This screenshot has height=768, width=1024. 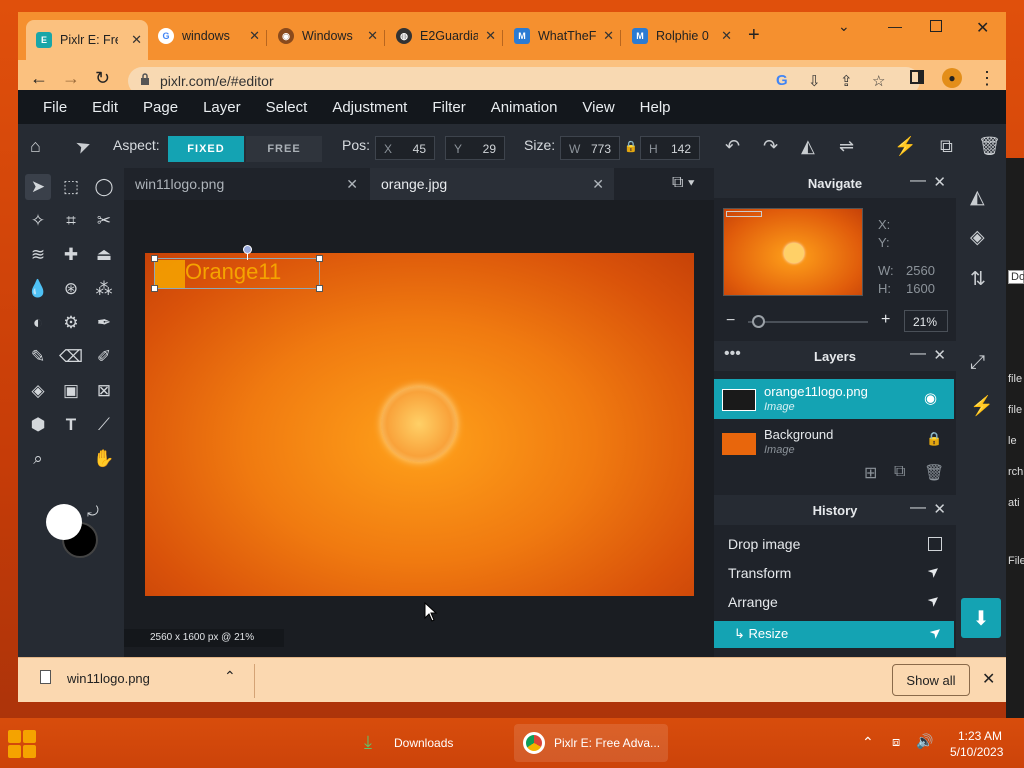 What do you see at coordinates (246, 184) in the screenshot?
I see `document-tab: win11logo.png ✕` at bounding box center [246, 184].